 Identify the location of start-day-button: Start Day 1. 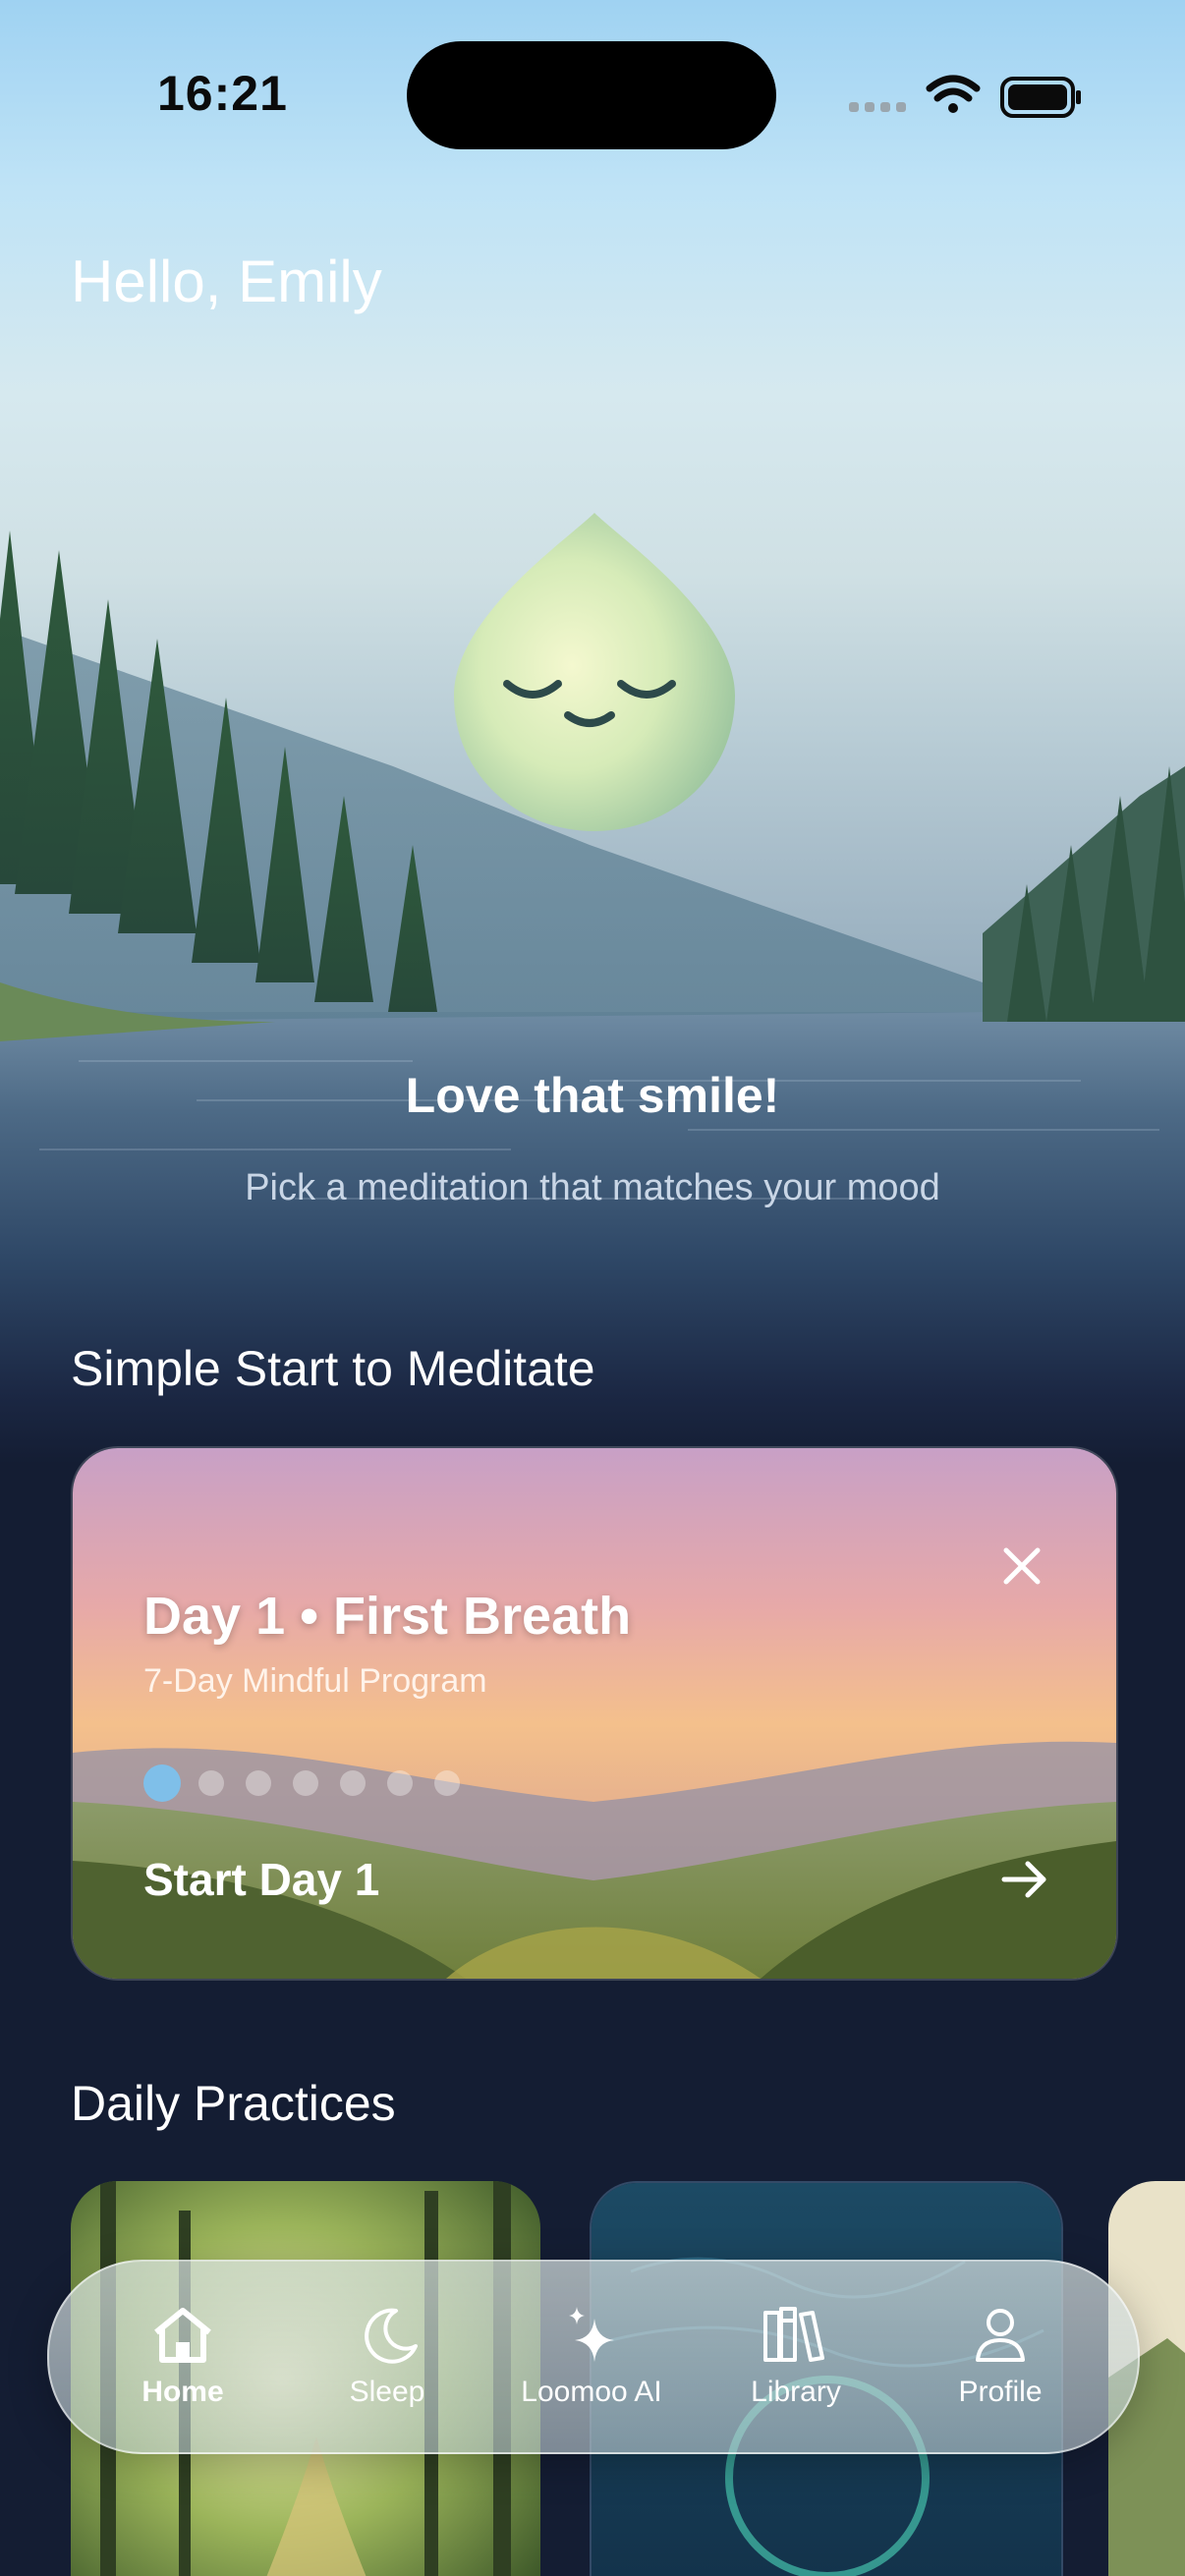
(261, 1879).